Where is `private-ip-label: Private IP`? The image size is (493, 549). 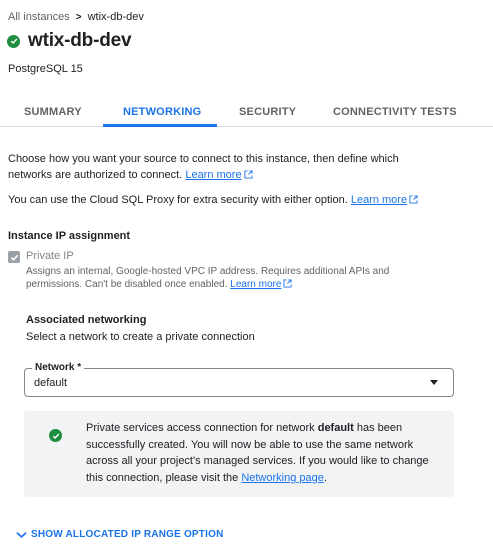
private-ip-label: Private IP is located at coordinates (50, 256).